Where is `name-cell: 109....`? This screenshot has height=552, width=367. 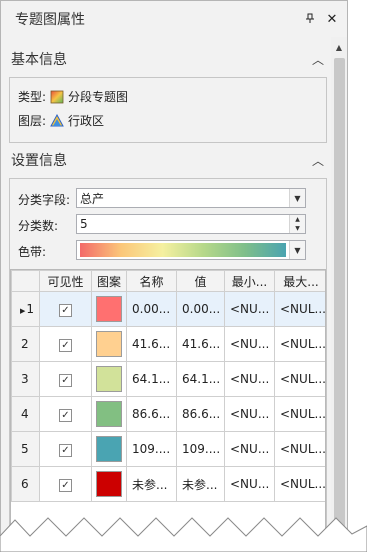
name-cell: 109.... is located at coordinates (151, 449).